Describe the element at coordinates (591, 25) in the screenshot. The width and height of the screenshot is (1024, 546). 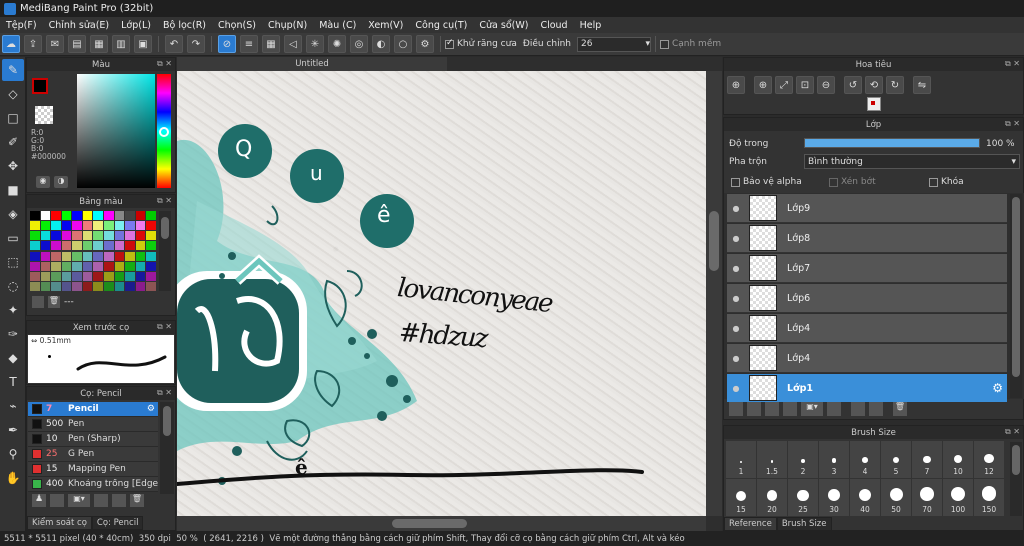
I see `menu-help: Help` at that location.